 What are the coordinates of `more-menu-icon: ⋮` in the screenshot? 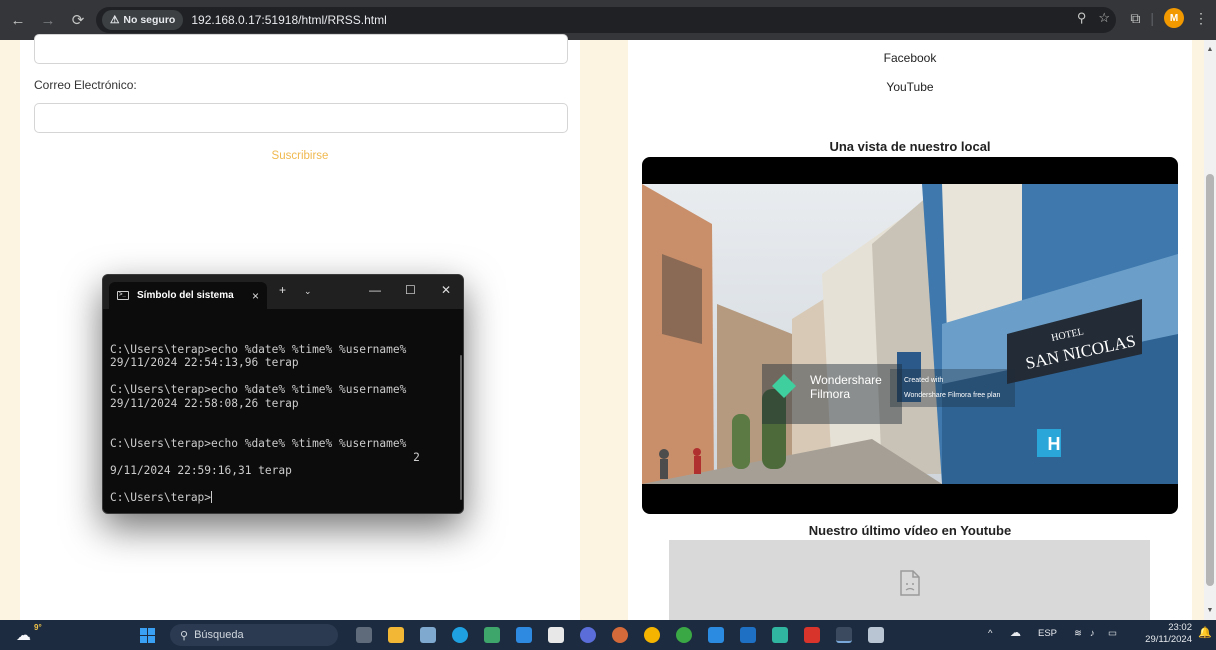 It's located at (1201, 18).